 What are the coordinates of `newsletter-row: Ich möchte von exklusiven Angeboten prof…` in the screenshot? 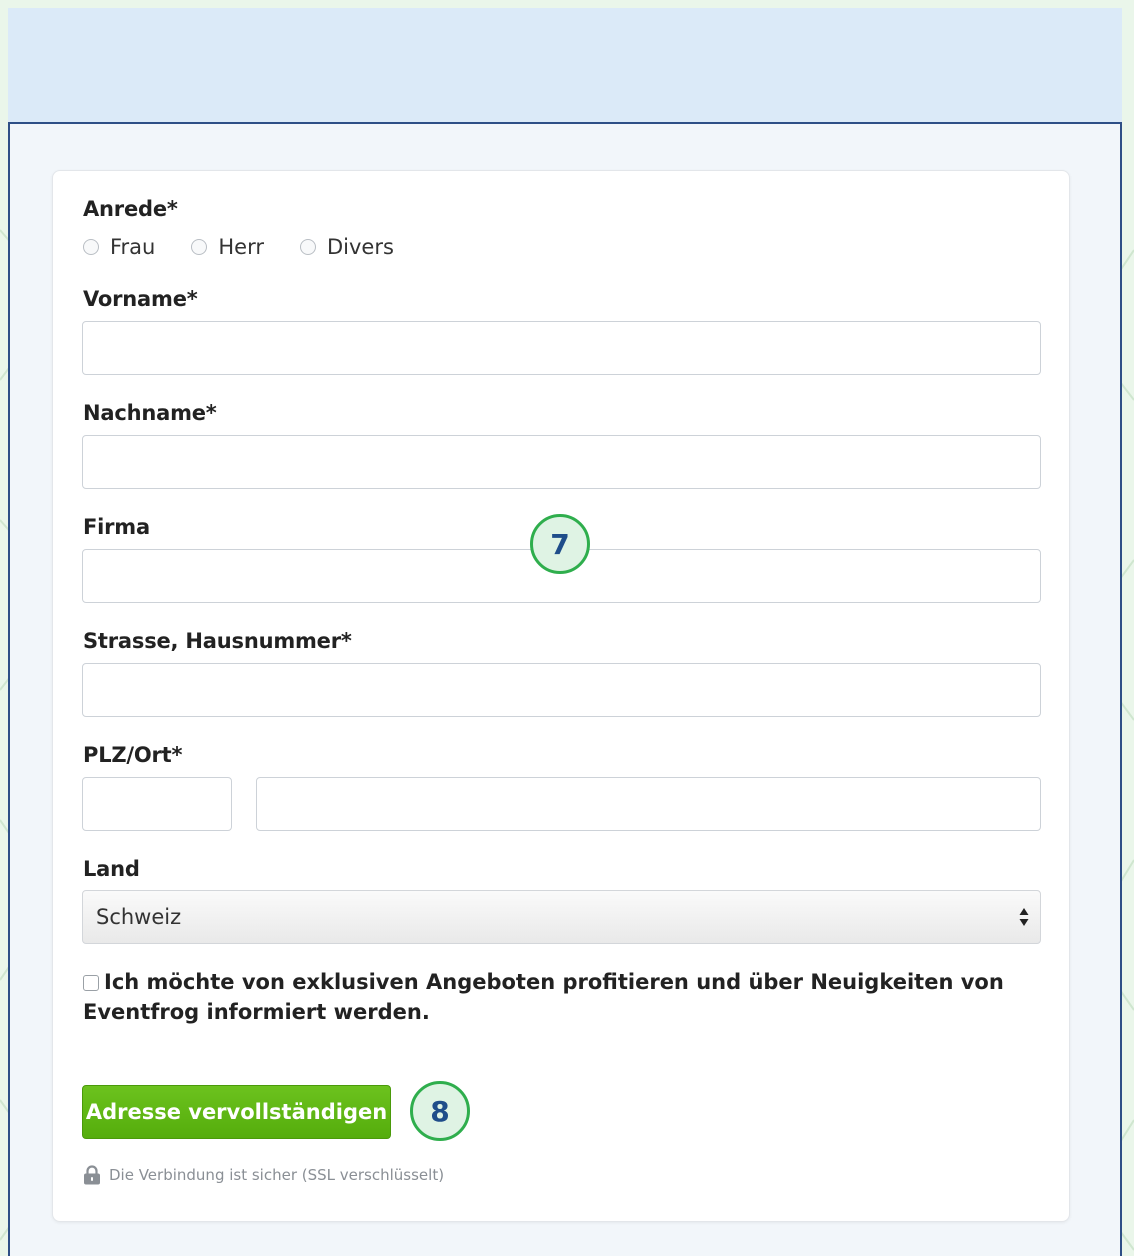 It's located at (548, 997).